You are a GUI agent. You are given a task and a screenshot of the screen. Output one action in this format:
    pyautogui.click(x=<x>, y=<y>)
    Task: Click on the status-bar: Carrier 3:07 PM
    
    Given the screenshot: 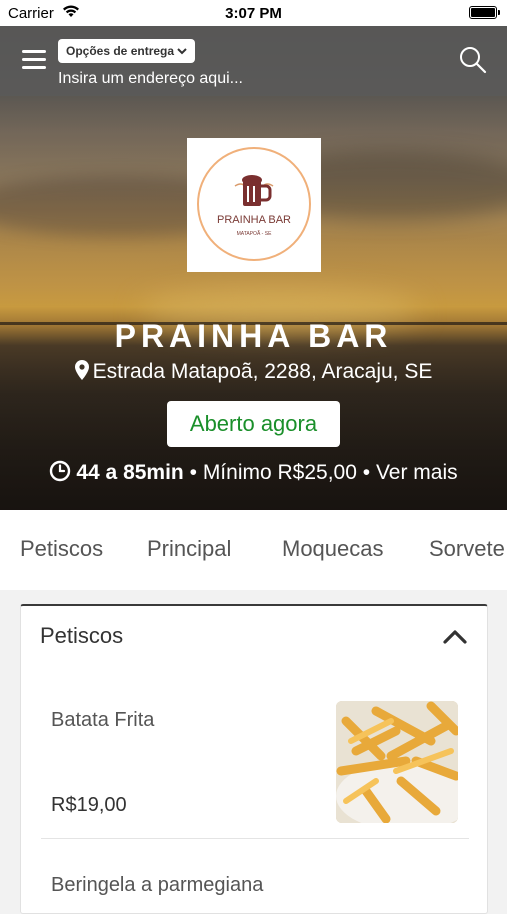 What is the action you would take?
    pyautogui.click(x=253, y=13)
    